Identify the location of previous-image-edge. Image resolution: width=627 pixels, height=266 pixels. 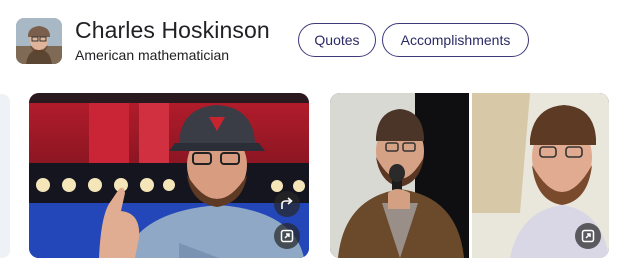
(5, 176).